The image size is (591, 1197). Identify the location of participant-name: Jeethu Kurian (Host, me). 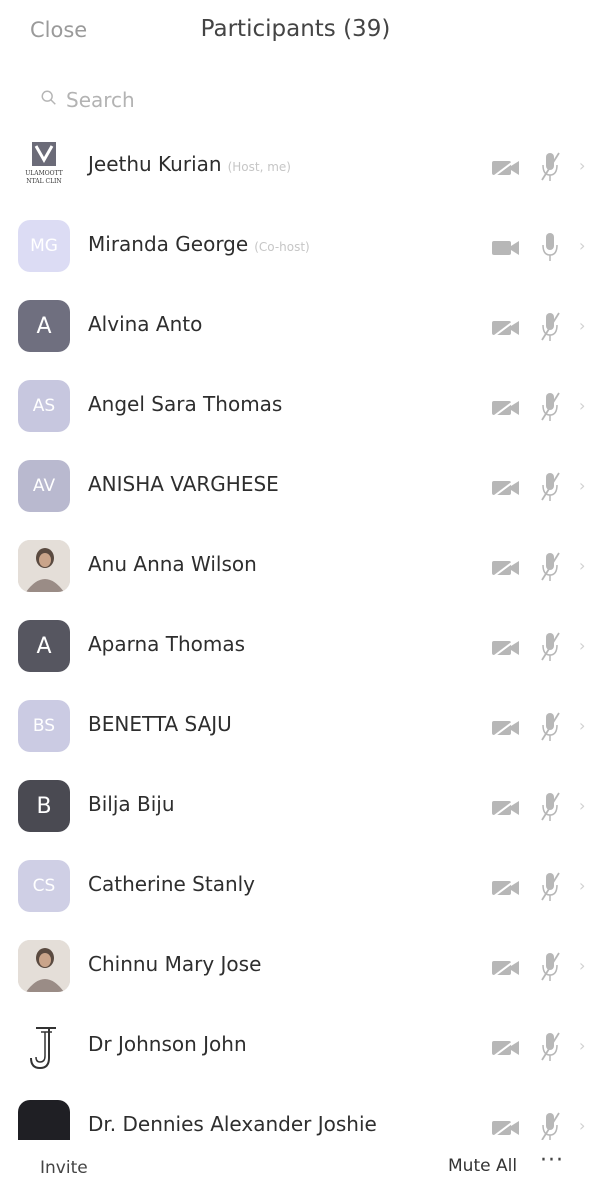
(189, 164).